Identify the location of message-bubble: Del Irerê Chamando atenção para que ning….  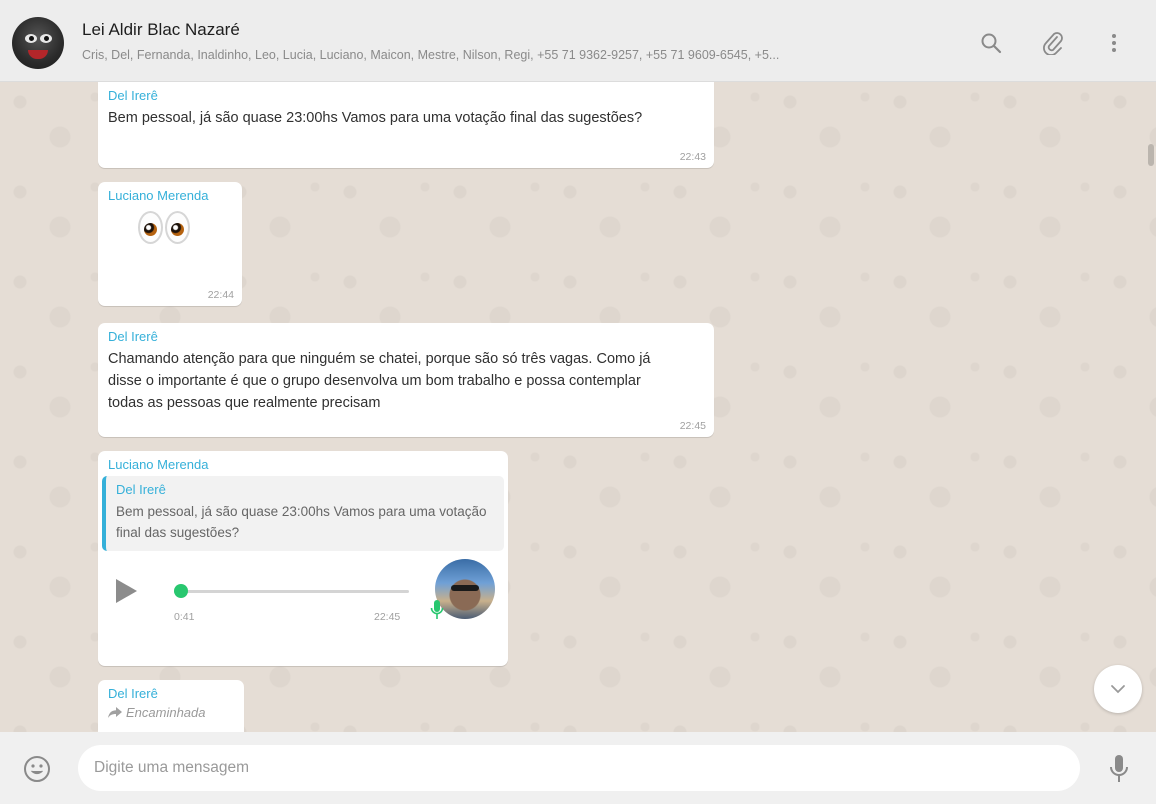
(406, 380).